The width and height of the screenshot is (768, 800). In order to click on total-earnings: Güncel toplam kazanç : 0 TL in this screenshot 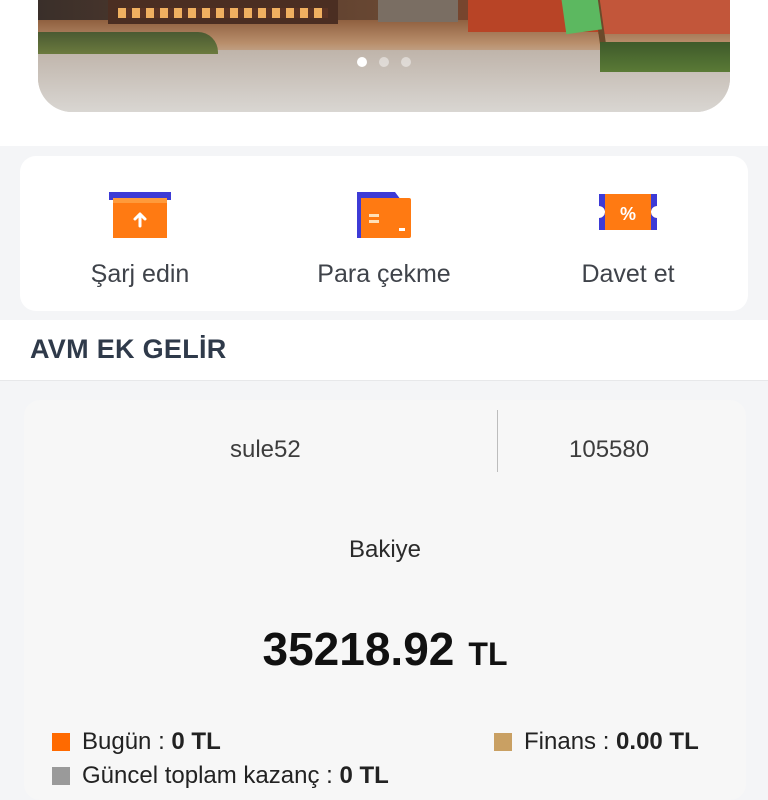, I will do `click(220, 776)`.